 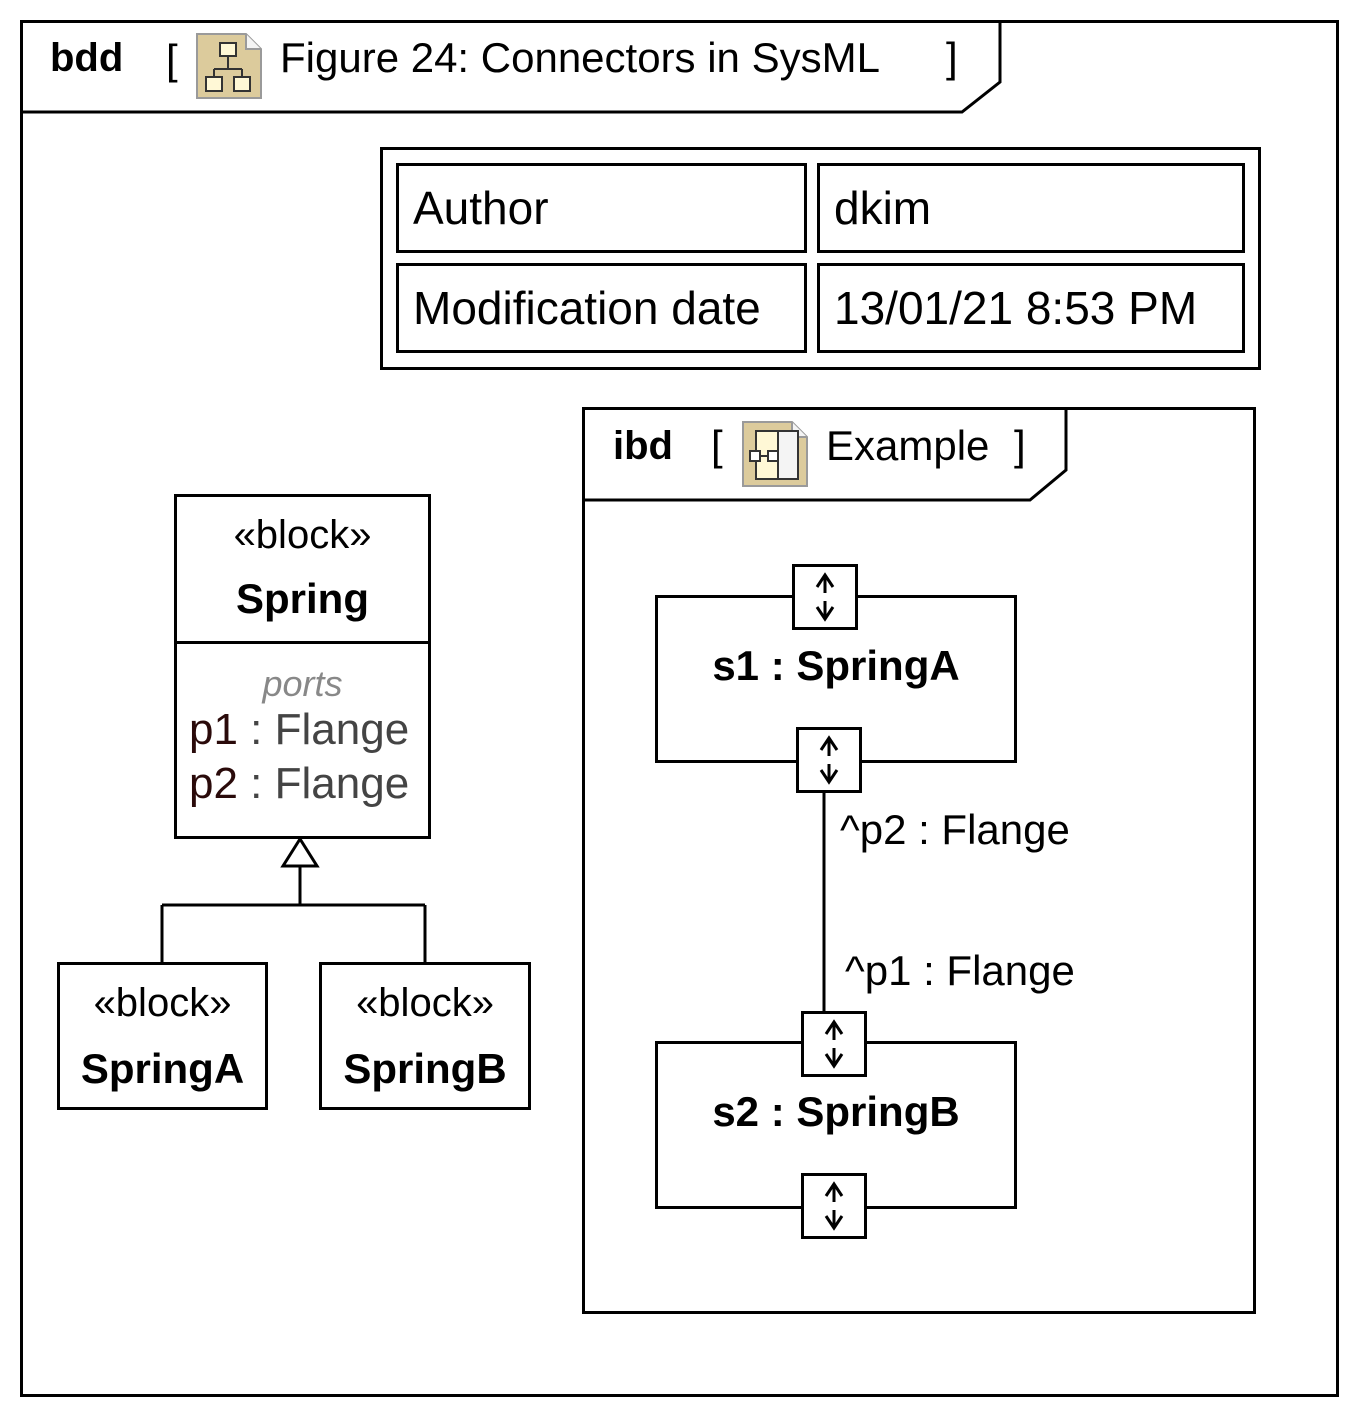 What do you see at coordinates (580, 57) in the screenshot?
I see `bdd-frame-title: Figure 24: Connectors in SysML` at bounding box center [580, 57].